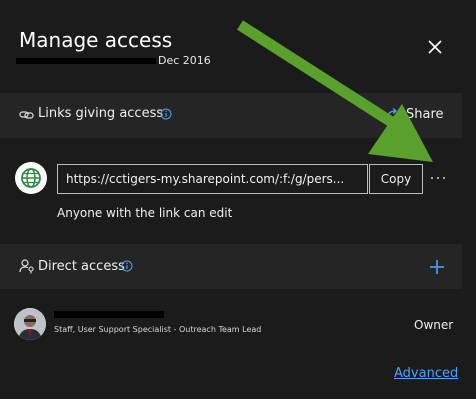 The image size is (476, 399). I want to click on advanced-link: Advanced, so click(426, 373).